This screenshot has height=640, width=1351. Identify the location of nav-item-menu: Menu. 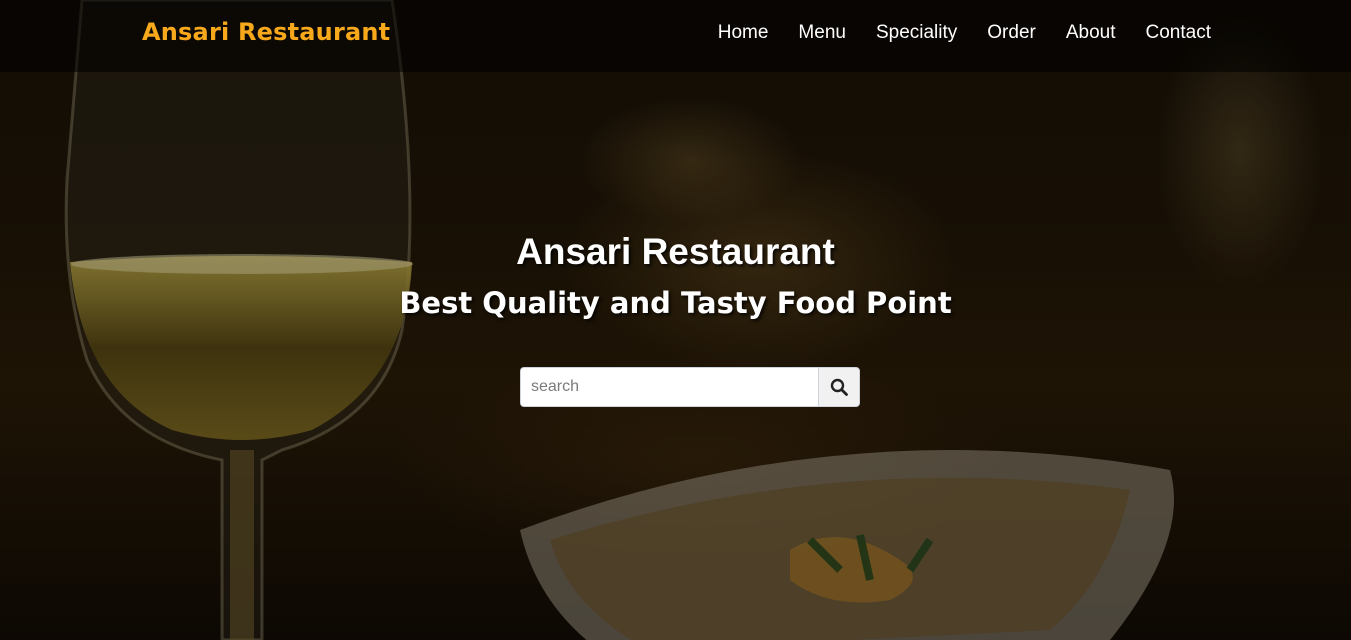
(822, 33).